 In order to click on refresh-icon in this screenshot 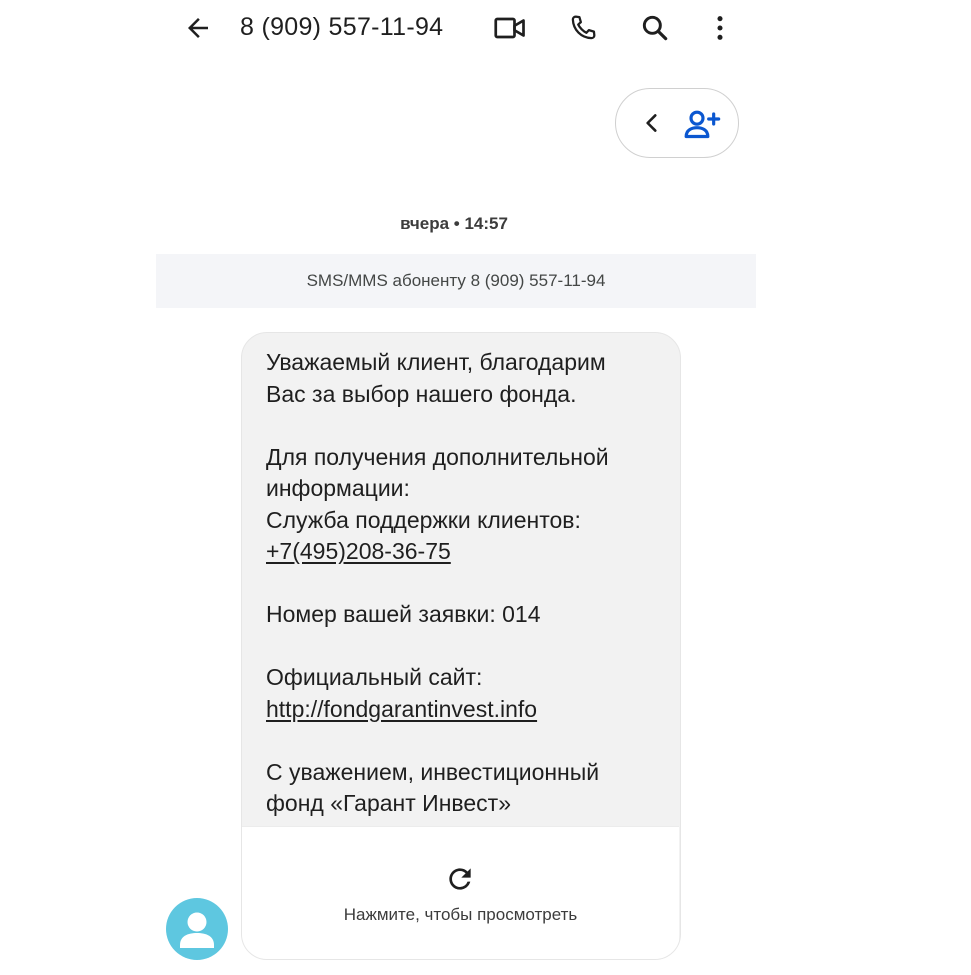, I will do `click(460, 879)`.